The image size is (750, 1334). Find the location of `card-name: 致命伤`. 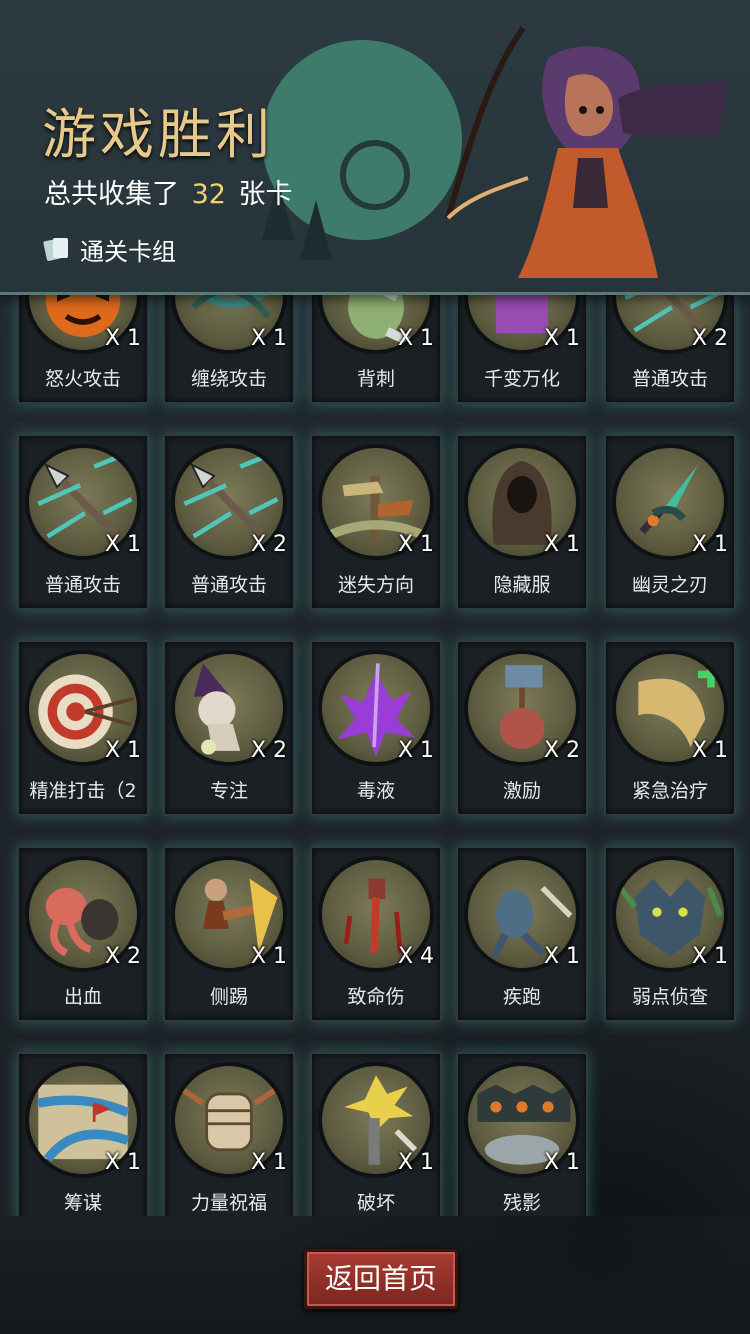

card-name: 致命伤 is located at coordinates (376, 997).